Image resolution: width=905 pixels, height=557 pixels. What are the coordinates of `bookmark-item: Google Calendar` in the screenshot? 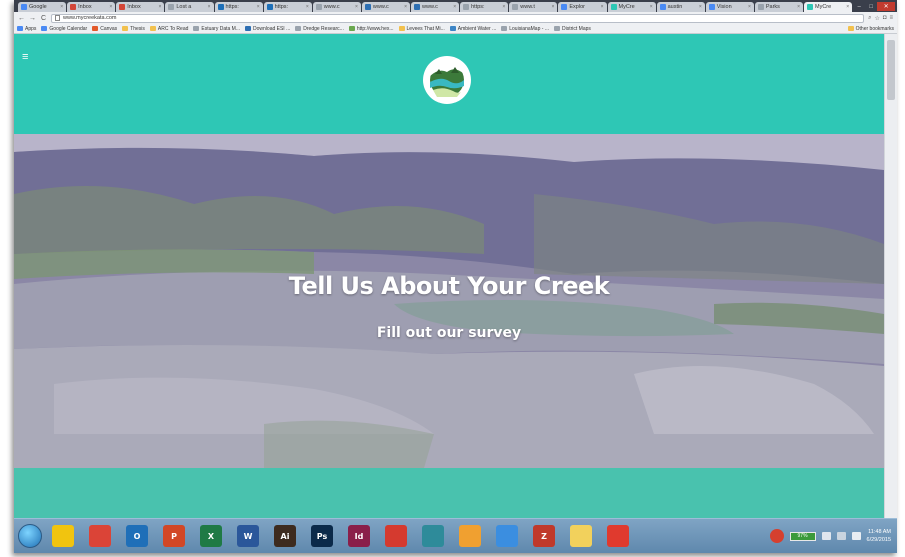 It's located at (64, 29).